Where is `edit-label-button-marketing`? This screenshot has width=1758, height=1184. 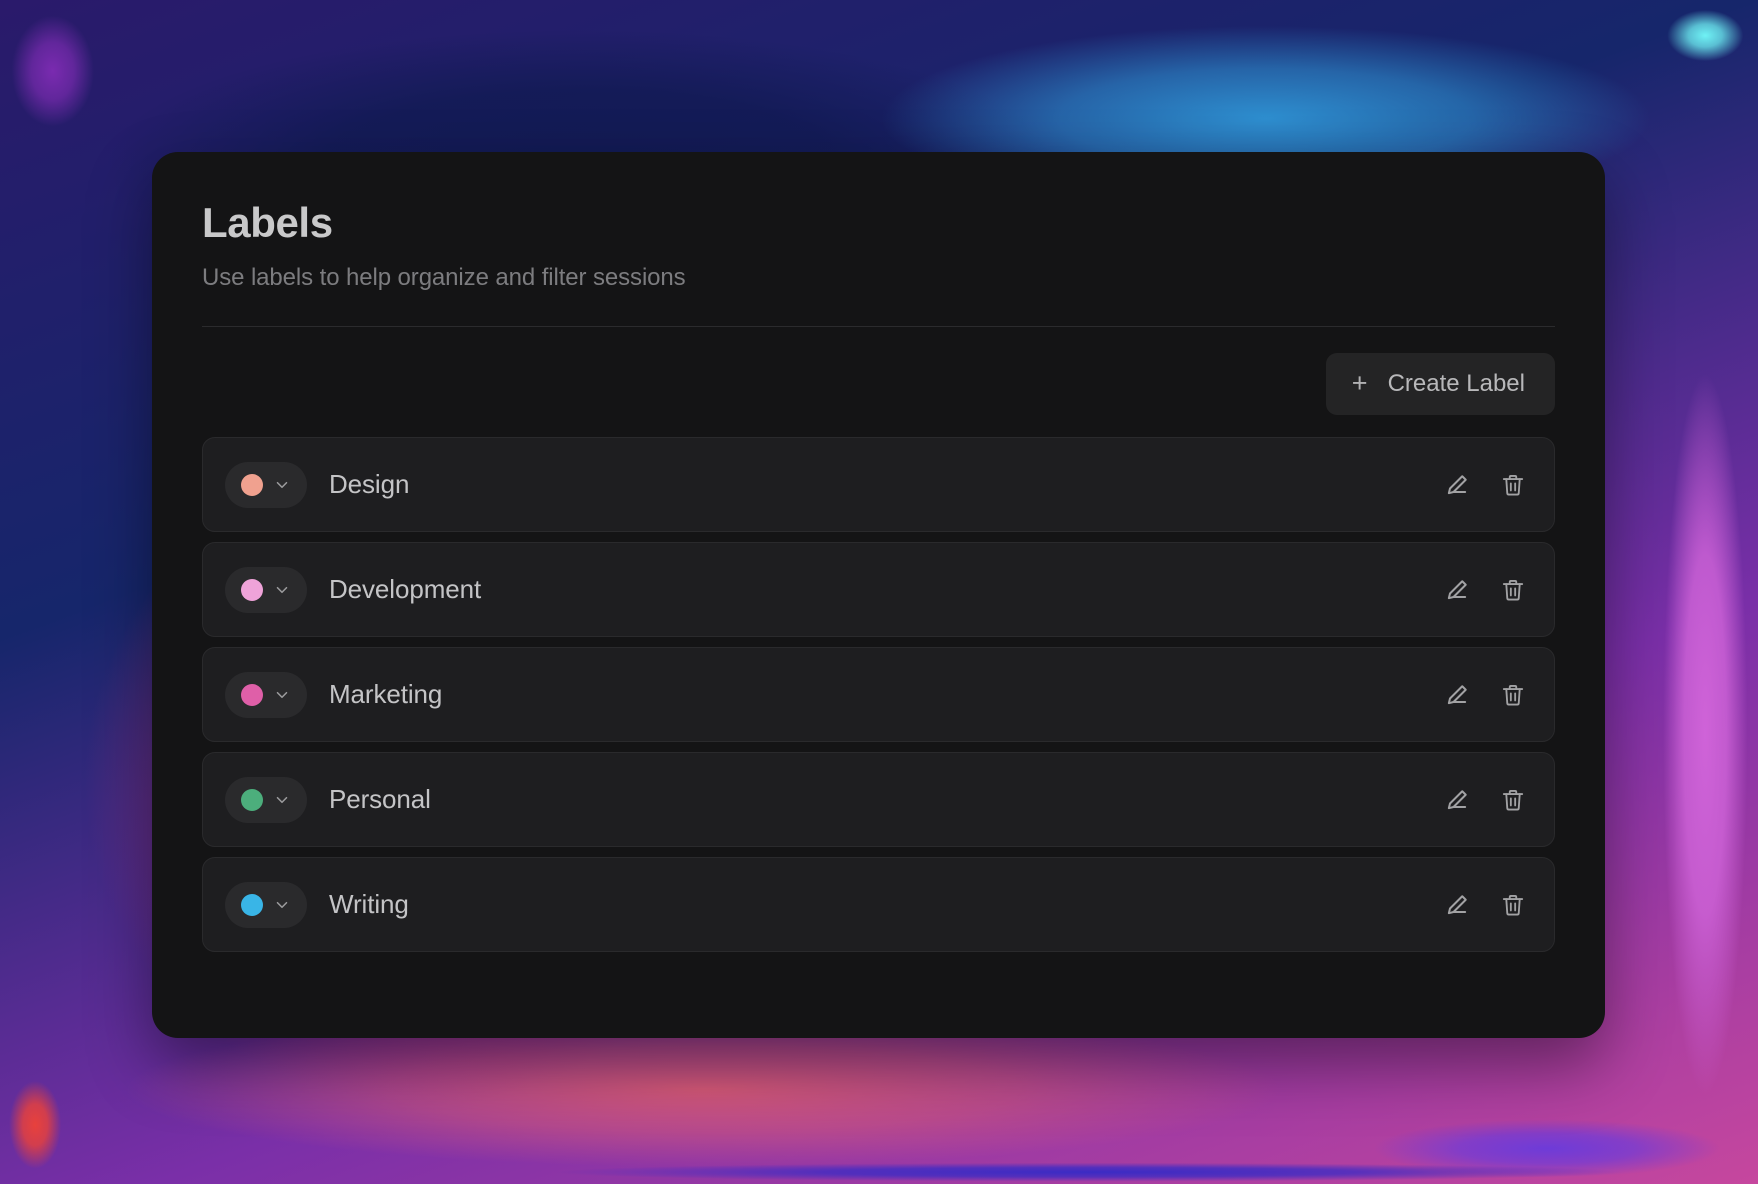
edit-label-button-marketing is located at coordinates (1457, 695).